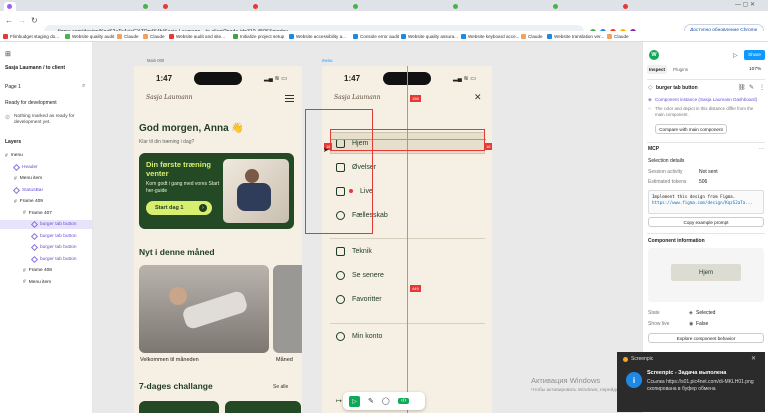 This screenshot has height=413, width=768. I want to click on layer-row: Header, so click(46, 167).